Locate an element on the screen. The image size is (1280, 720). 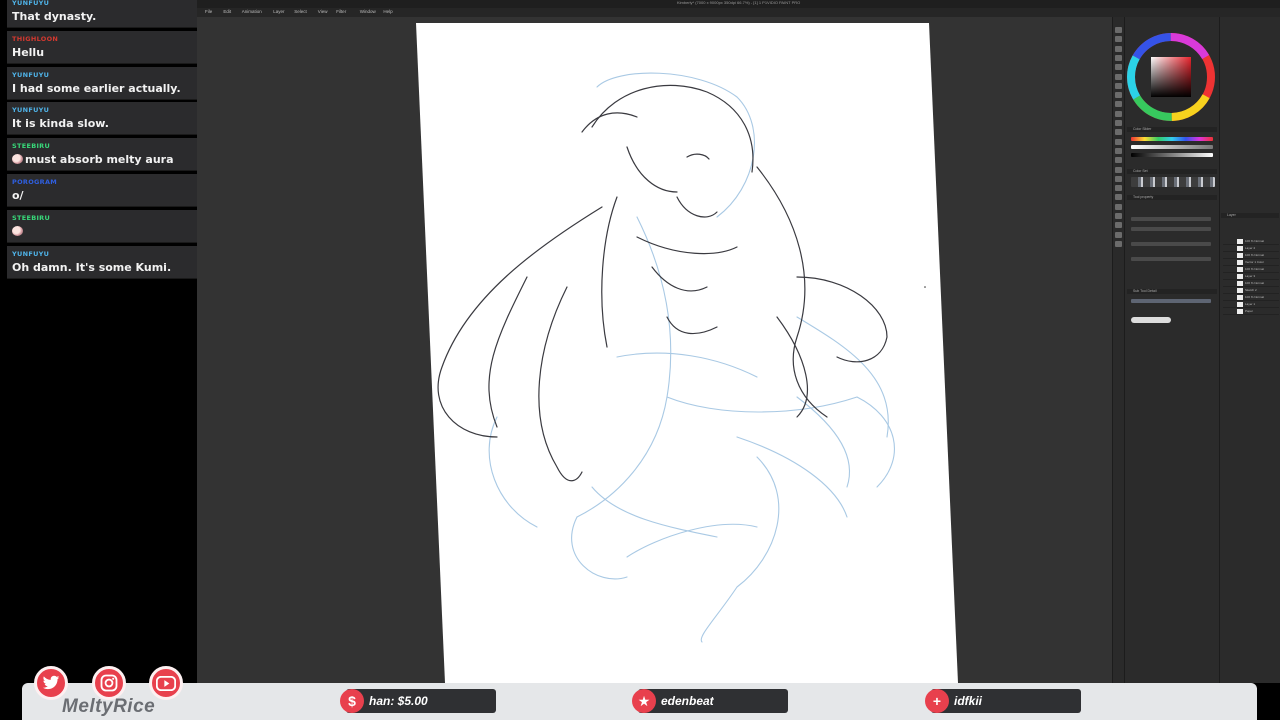
star-icon: ★ is located at coordinates (644, 701).